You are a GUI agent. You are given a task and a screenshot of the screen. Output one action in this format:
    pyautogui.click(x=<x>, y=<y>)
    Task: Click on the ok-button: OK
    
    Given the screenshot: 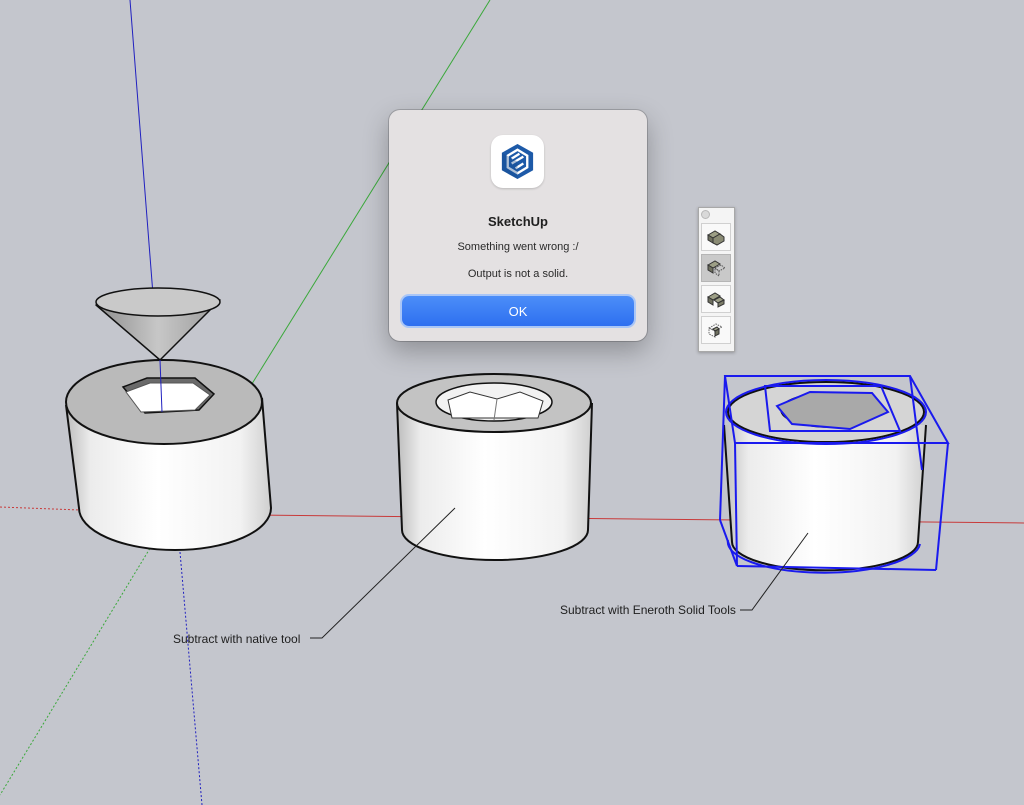 What is the action you would take?
    pyautogui.click(x=518, y=311)
    